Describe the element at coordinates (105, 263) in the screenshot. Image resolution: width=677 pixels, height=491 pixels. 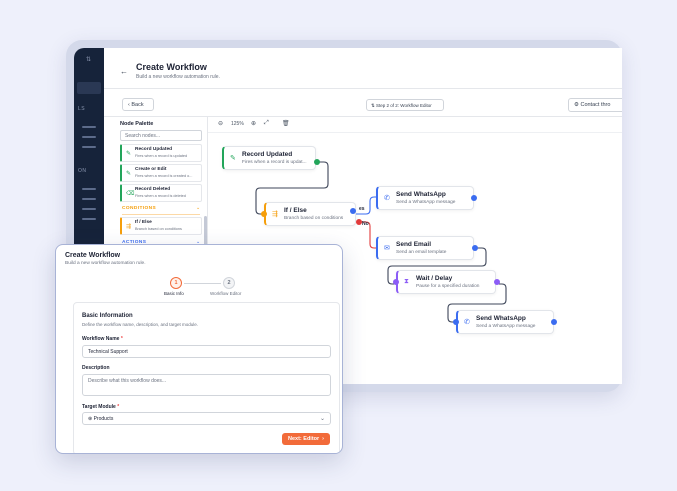
I see `dialog-subtitle: Build a new workflow automation rule.` at that location.